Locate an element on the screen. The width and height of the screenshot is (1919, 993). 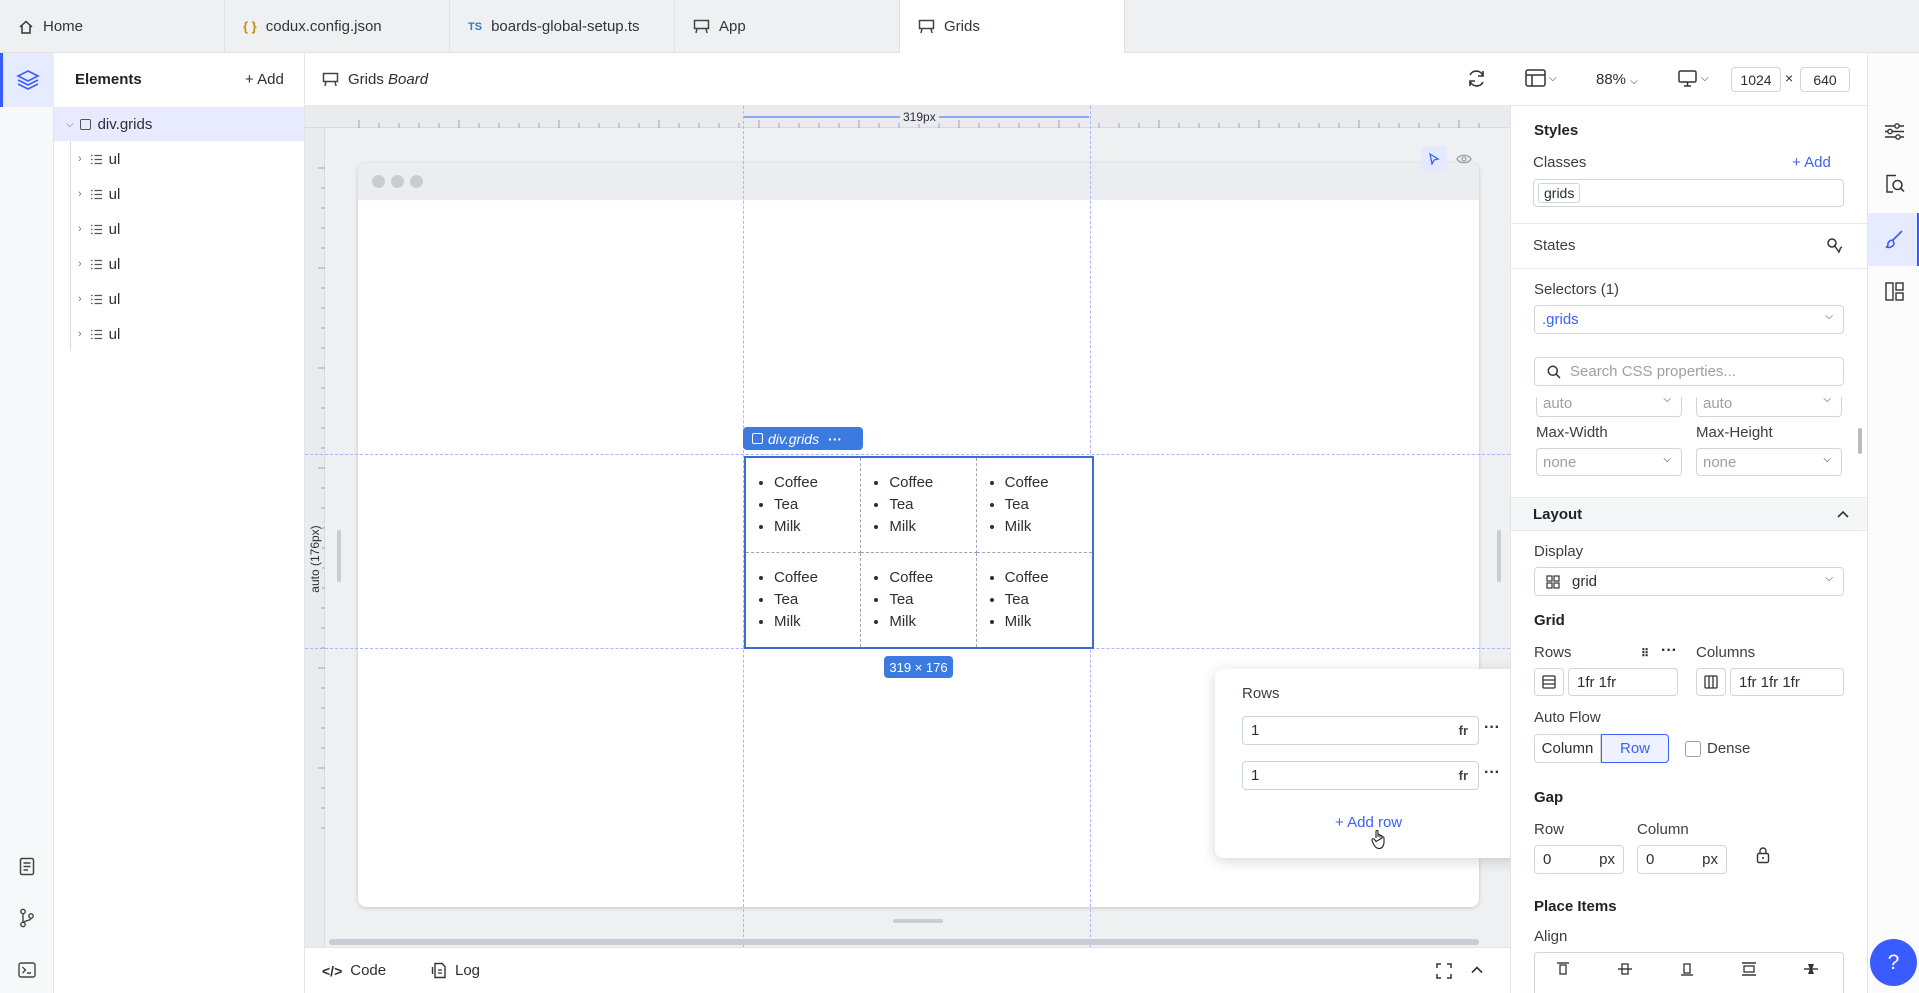
tree-item-ul-5: › ul is located at coordinates (179, 299).